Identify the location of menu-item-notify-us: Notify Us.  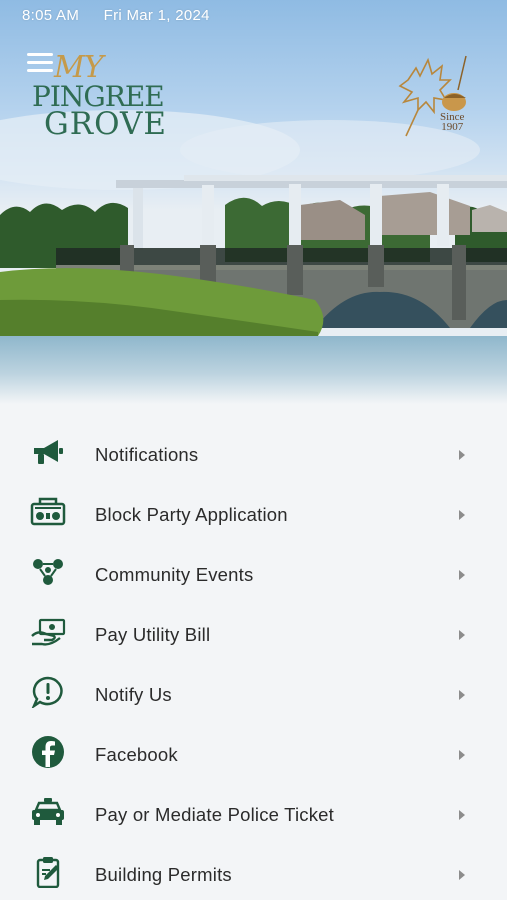
(253, 690).